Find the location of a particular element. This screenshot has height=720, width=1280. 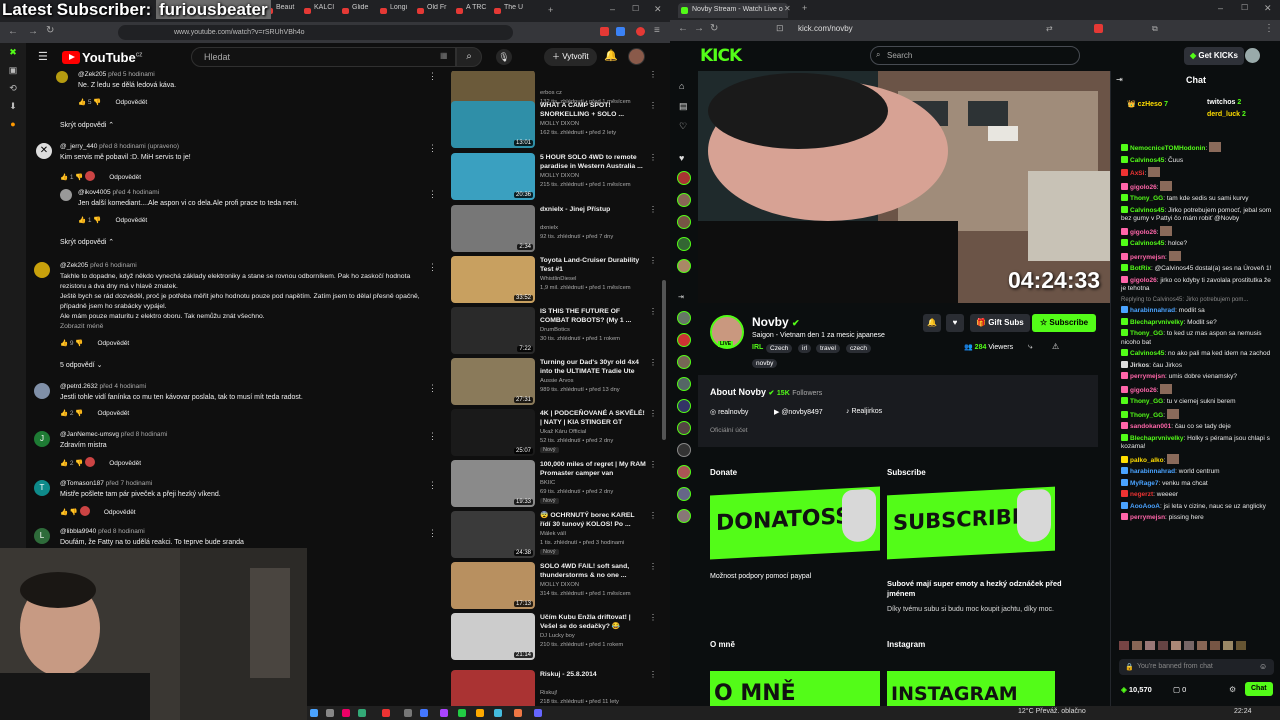

video-title: Toyota Land-Cruiser Durability Test #1 is located at coordinates (593, 265).